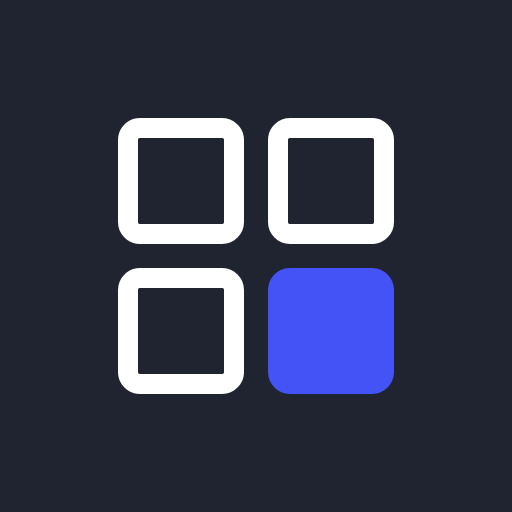 The image size is (512, 512). I want to click on tile-bottom-right, so click(331, 331).